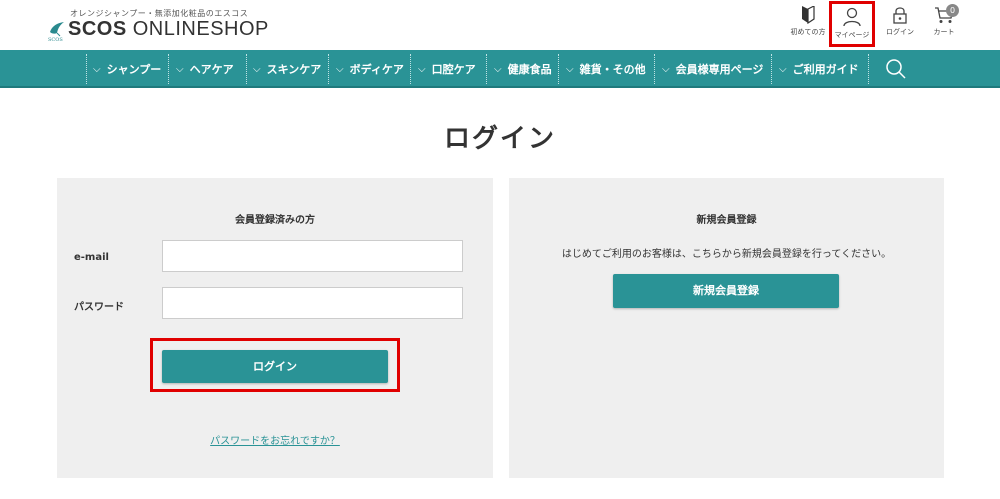 The image size is (1000, 499). I want to click on user-icon, so click(852, 17).